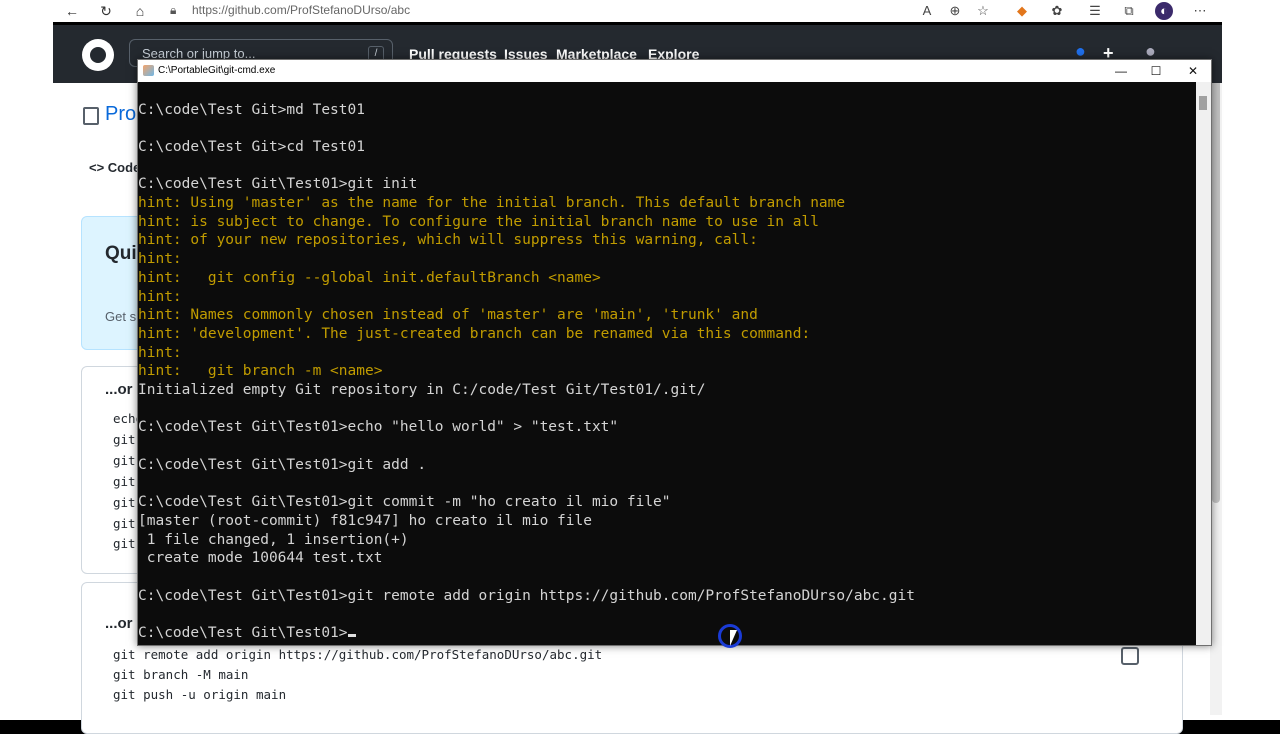  I want to click on quick-setup-title: Qui, so click(121, 253).